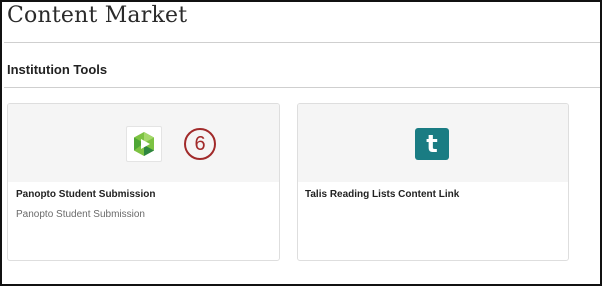 Image resolution: width=602 pixels, height=286 pixels. Describe the element at coordinates (80, 214) in the screenshot. I see `card-description: Panopto Student Submission` at that location.